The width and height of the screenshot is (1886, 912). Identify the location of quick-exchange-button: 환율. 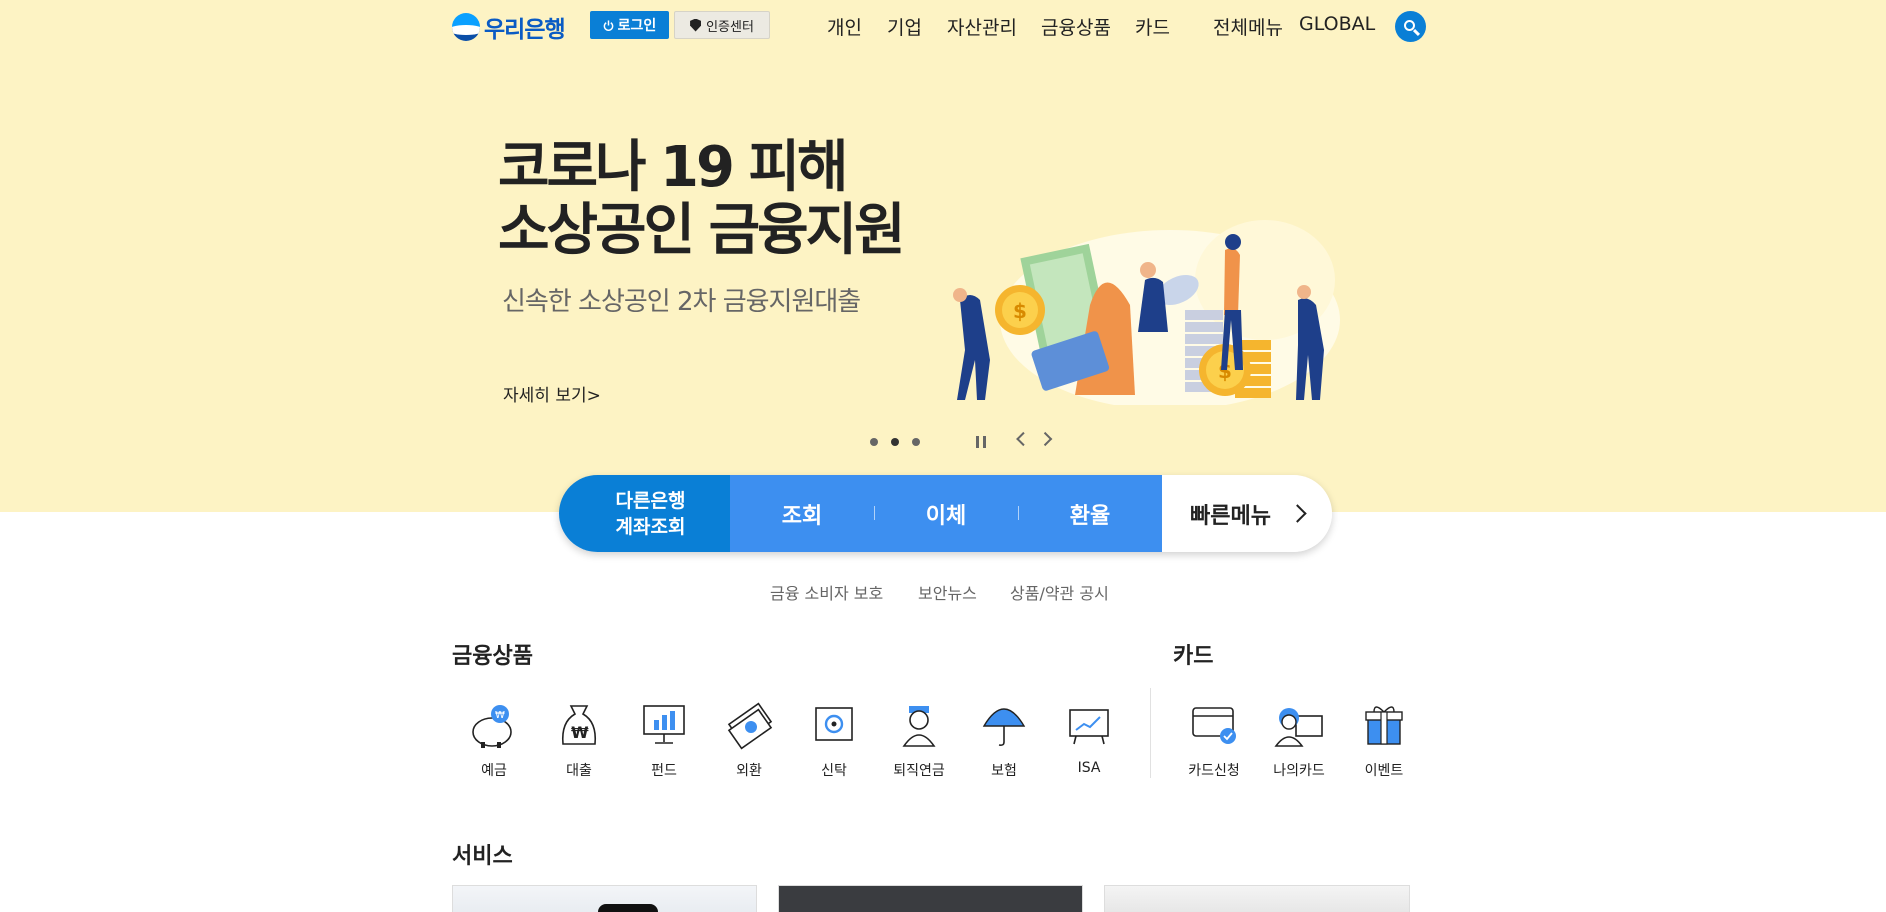
(1090, 514).